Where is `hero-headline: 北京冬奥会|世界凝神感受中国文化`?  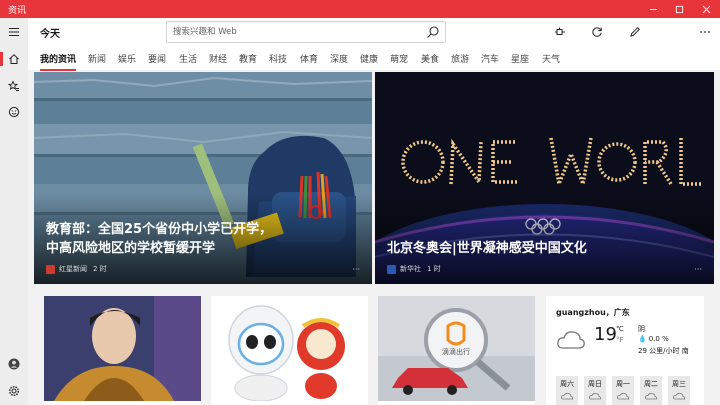
hero-headline: 北京冬奥会|世界凝神感受中国文化 is located at coordinates (544, 248).